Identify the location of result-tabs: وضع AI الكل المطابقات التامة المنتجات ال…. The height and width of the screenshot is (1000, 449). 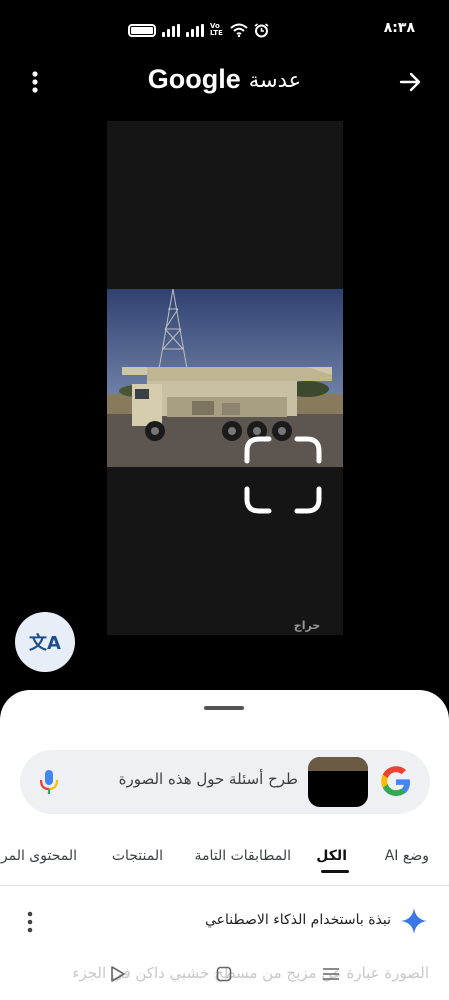
(224, 861).